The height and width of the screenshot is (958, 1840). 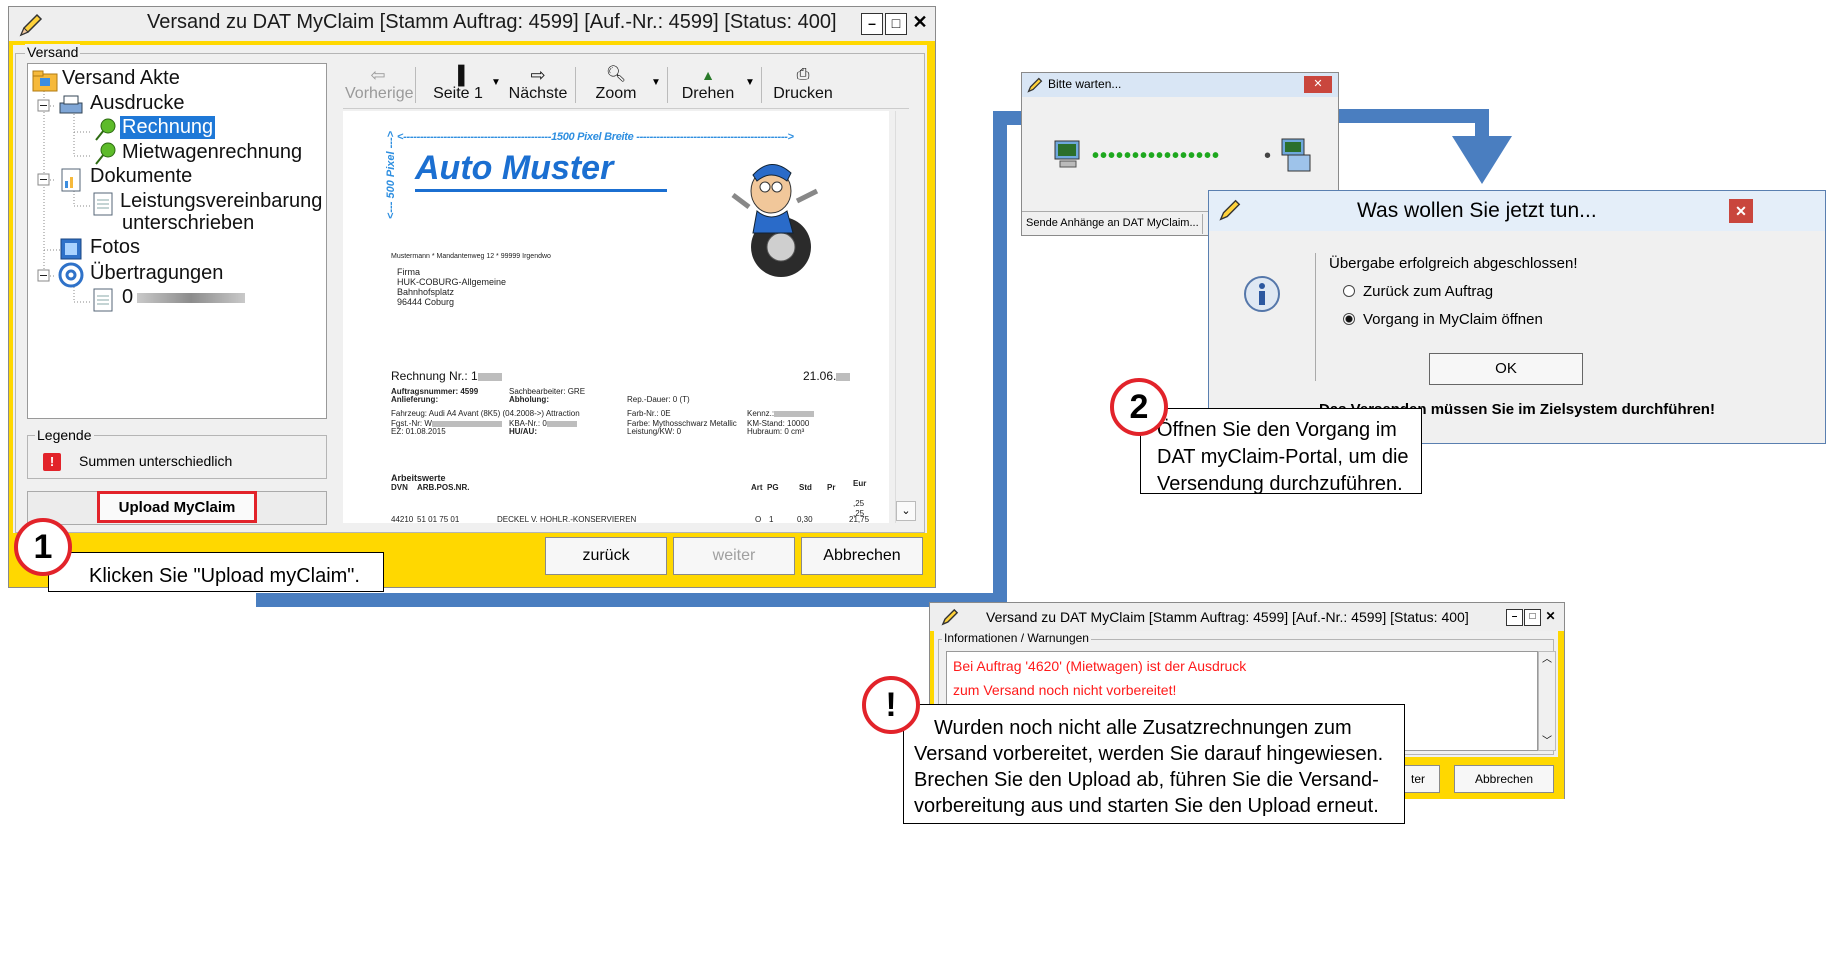 What do you see at coordinates (43, 547) in the screenshot?
I see `step1-number-badge: 1` at bounding box center [43, 547].